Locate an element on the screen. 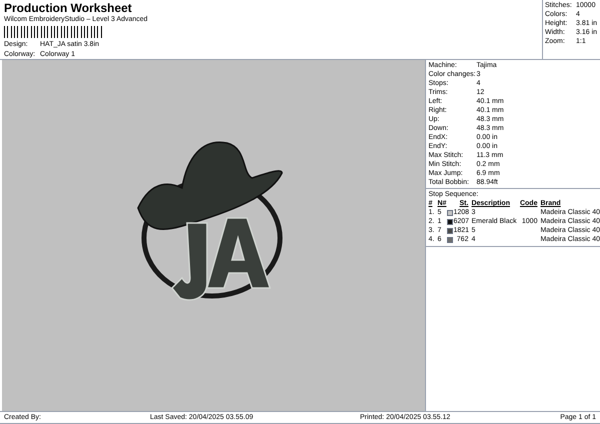 The image size is (600, 424). worksheet-title: Production Worksheet is located at coordinates (68, 8).